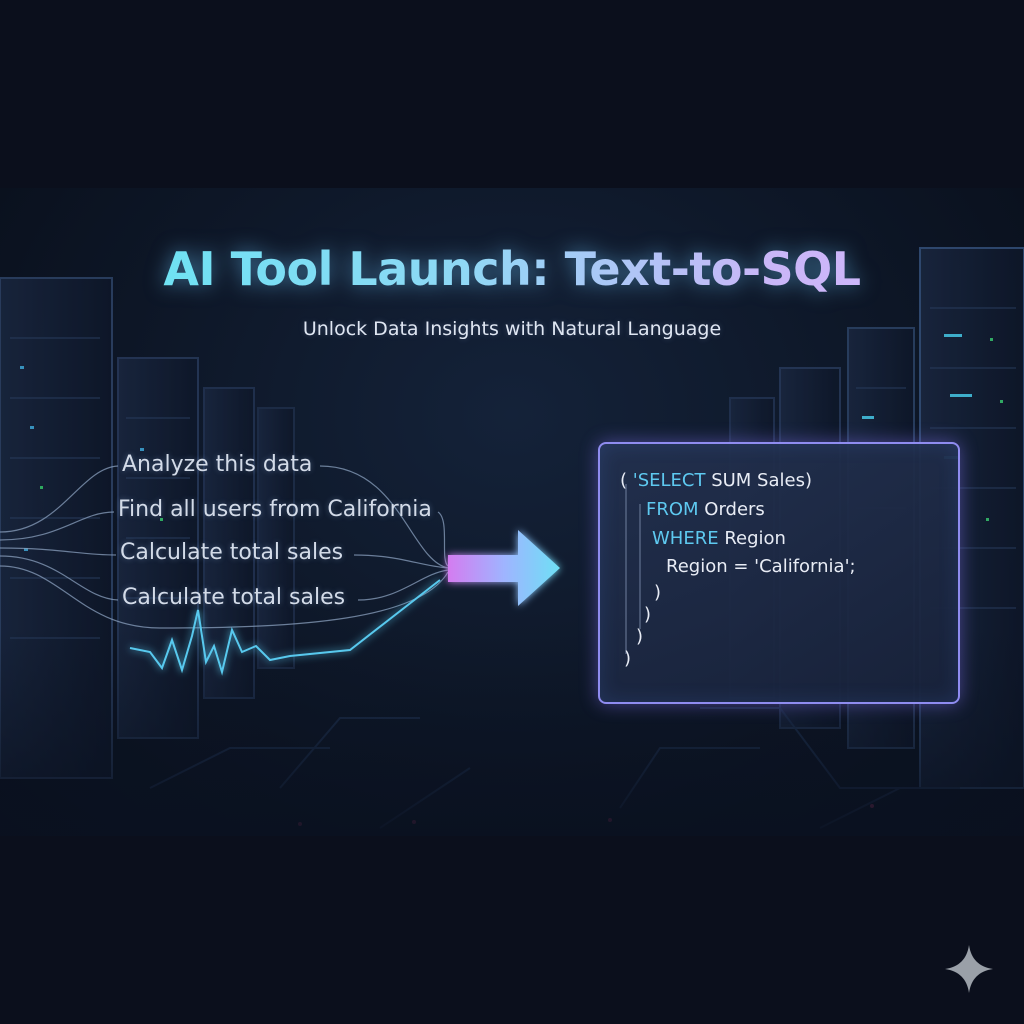  I want to click on arrow-right-icon, so click(504, 568).